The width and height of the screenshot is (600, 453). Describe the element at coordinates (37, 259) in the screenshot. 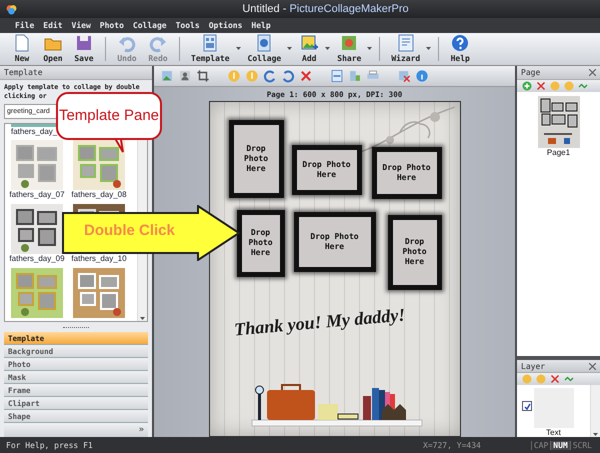

I see `template-label: fathers_day_09` at that location.